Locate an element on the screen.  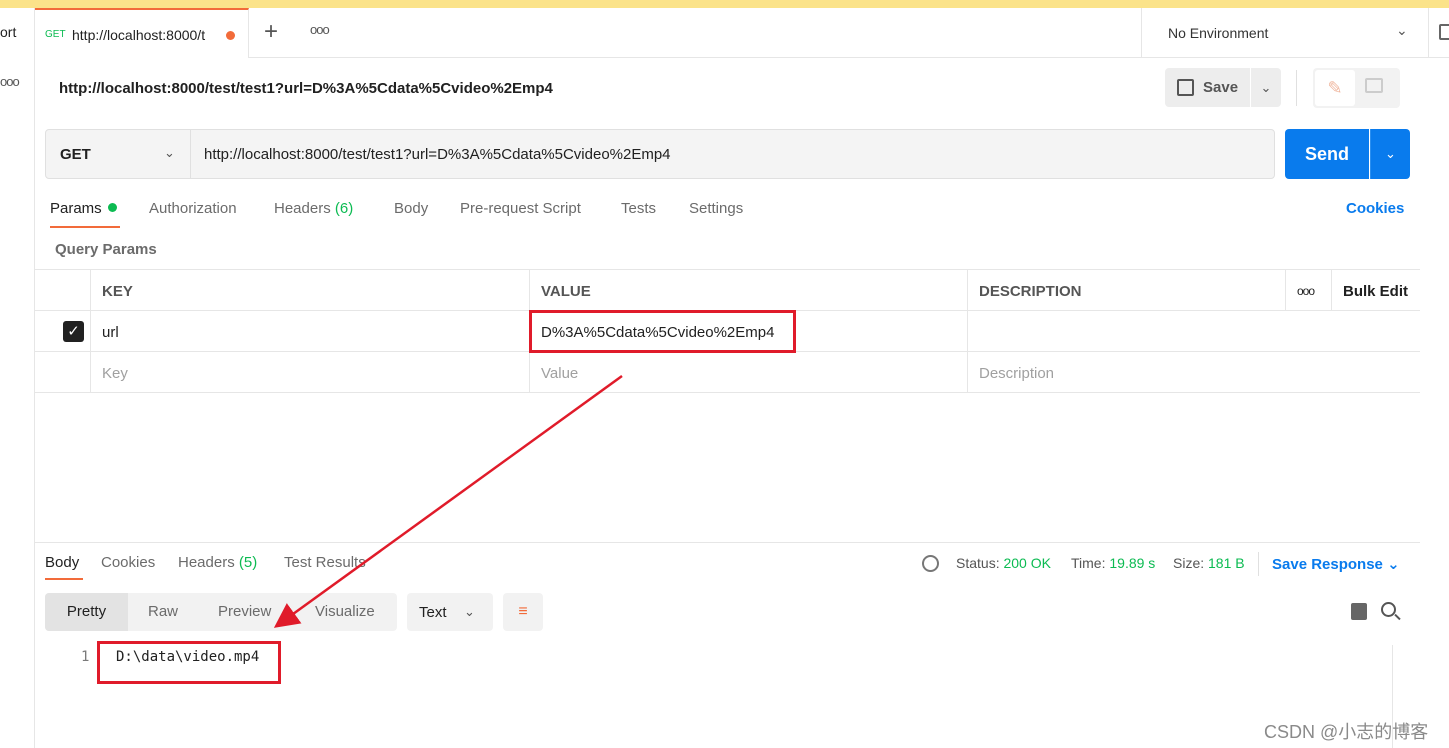
description-cell is located at coordinates (1193, 331).